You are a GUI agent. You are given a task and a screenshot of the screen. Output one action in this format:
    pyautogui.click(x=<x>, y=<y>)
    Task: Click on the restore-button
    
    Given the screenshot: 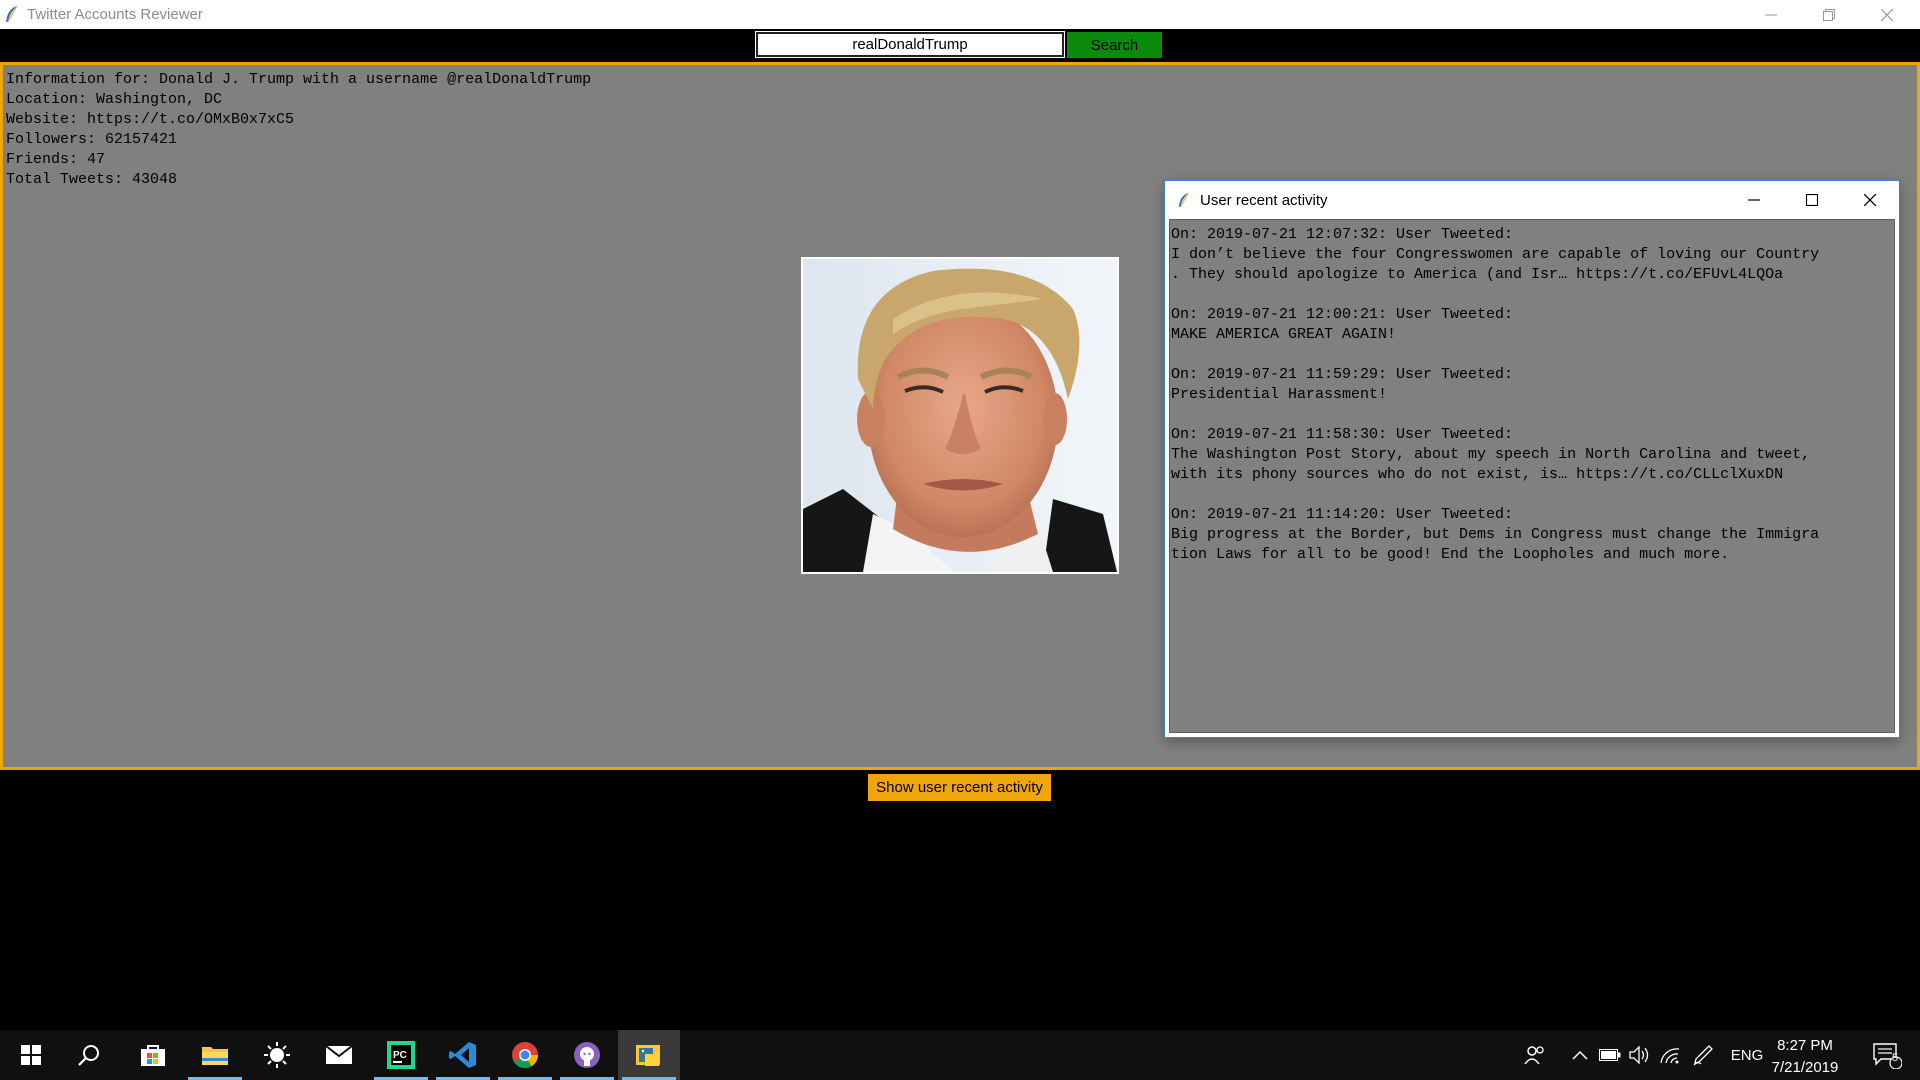 What is the action you would take?
    pyautogui.click(x=1829, y=14)
    